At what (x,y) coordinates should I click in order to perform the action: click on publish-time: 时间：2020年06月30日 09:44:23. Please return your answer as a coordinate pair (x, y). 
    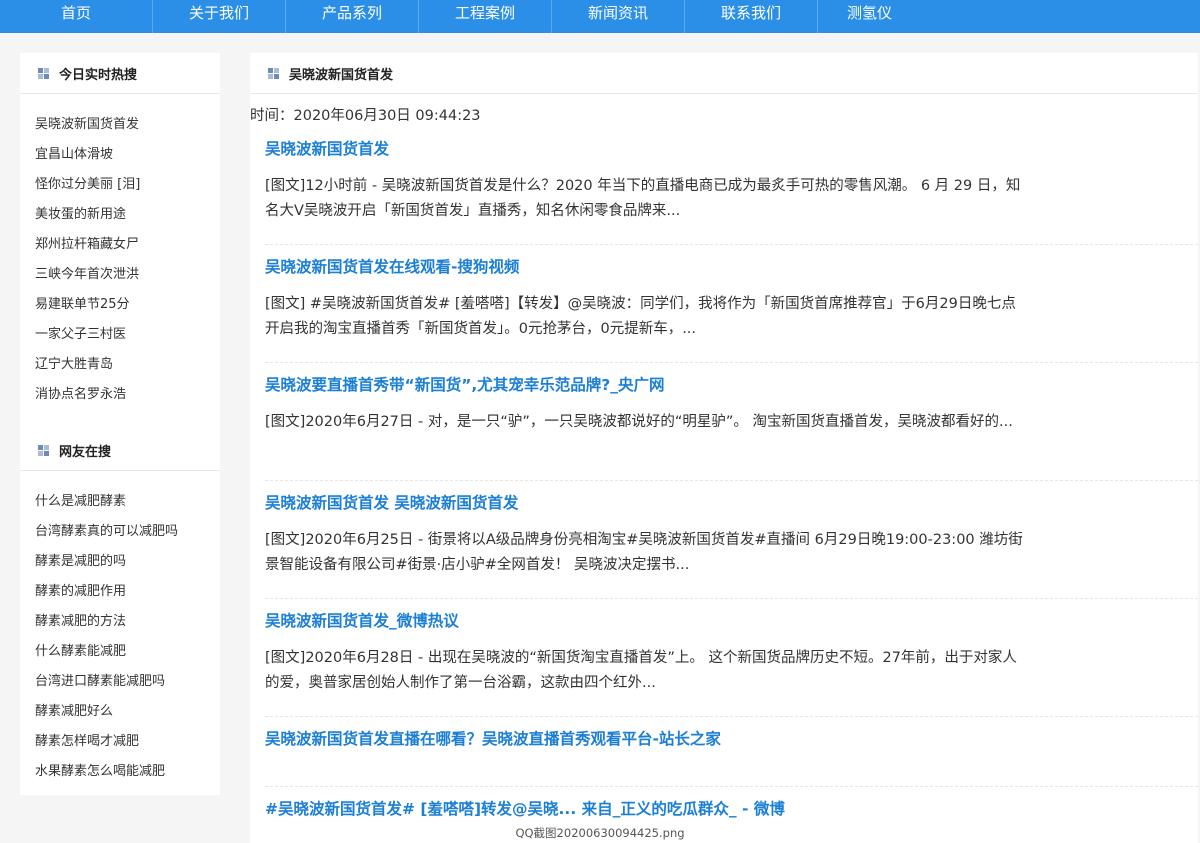
    Looking at the image, I should click on (365, 116).